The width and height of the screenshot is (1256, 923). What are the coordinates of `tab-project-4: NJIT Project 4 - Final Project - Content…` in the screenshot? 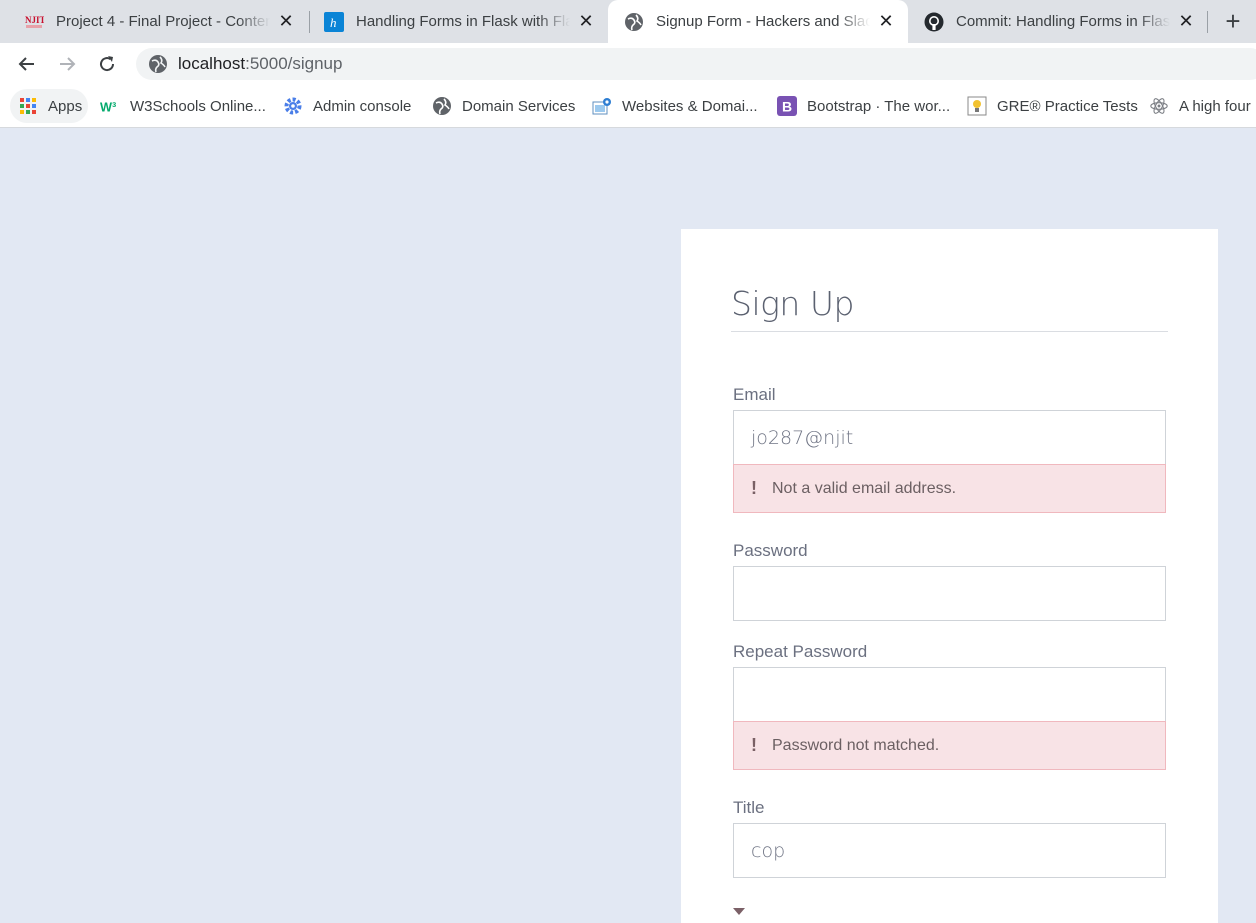 It's located at (158, 21).